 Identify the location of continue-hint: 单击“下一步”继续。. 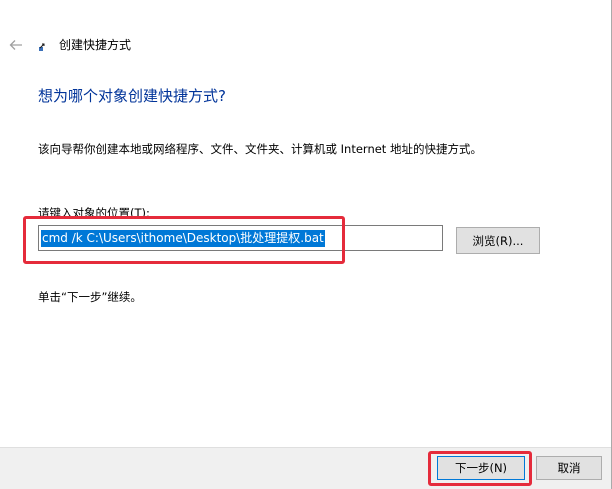
(90, 297).